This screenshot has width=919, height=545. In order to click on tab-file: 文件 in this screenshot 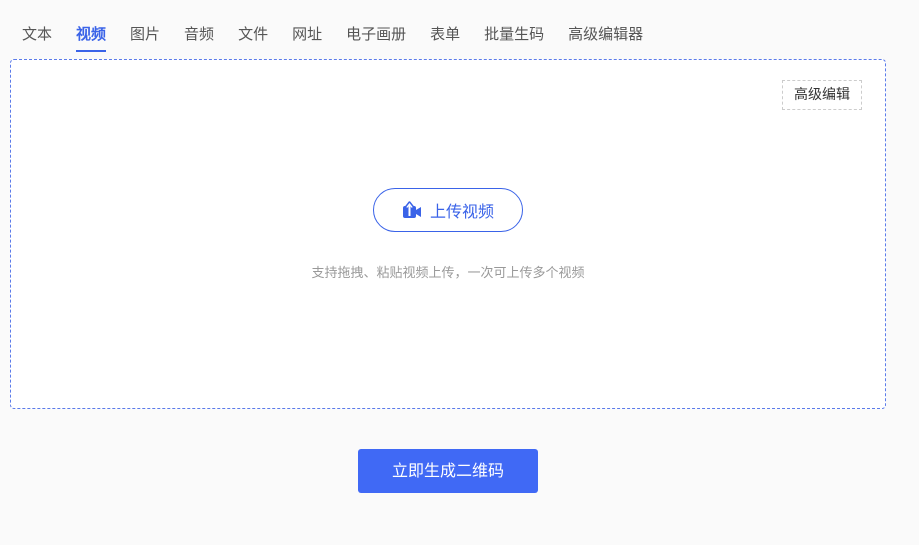, I will do `click(253, 37)`.